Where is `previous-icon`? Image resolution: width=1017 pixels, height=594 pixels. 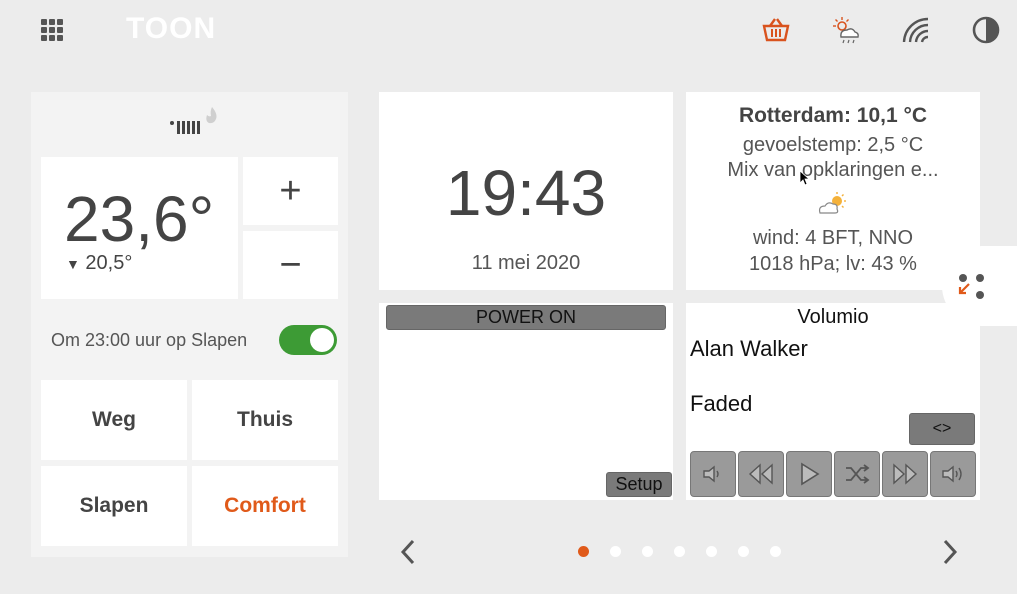 previous-icon is located at coordinates (761, 474).